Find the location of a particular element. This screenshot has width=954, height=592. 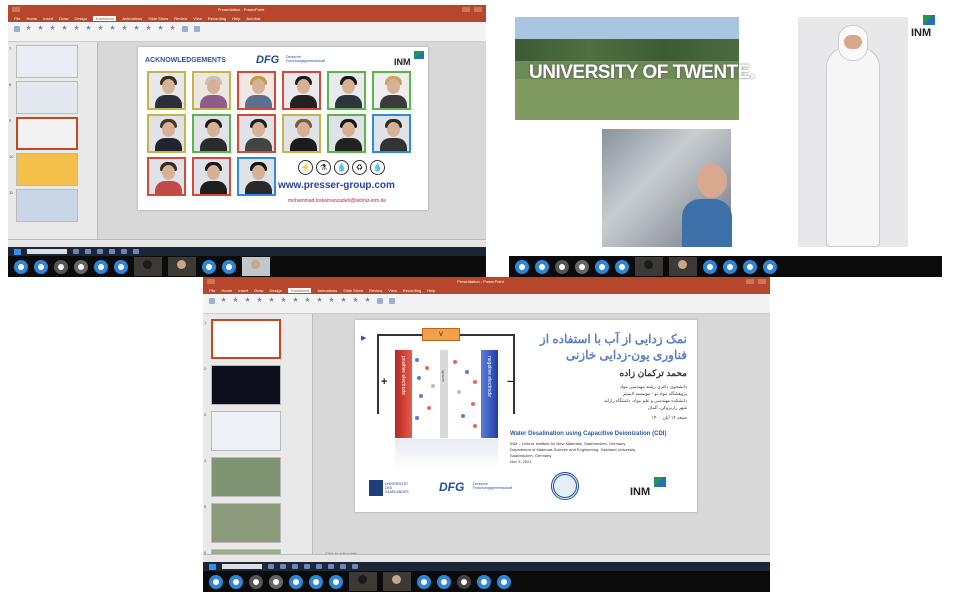

transition-morph-button: ★ is located at coordinates (40, 31).